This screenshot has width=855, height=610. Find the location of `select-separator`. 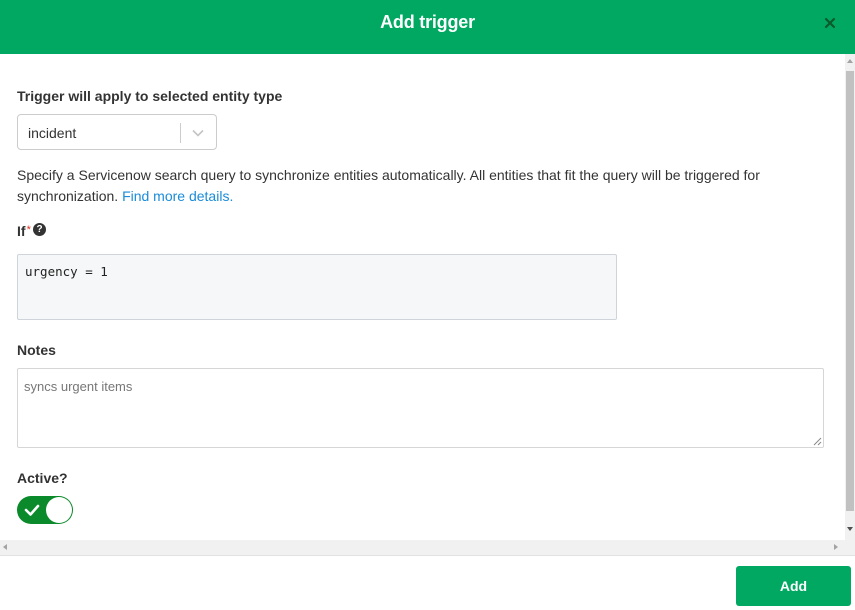

select-separator is located at coordinates (180, 133).